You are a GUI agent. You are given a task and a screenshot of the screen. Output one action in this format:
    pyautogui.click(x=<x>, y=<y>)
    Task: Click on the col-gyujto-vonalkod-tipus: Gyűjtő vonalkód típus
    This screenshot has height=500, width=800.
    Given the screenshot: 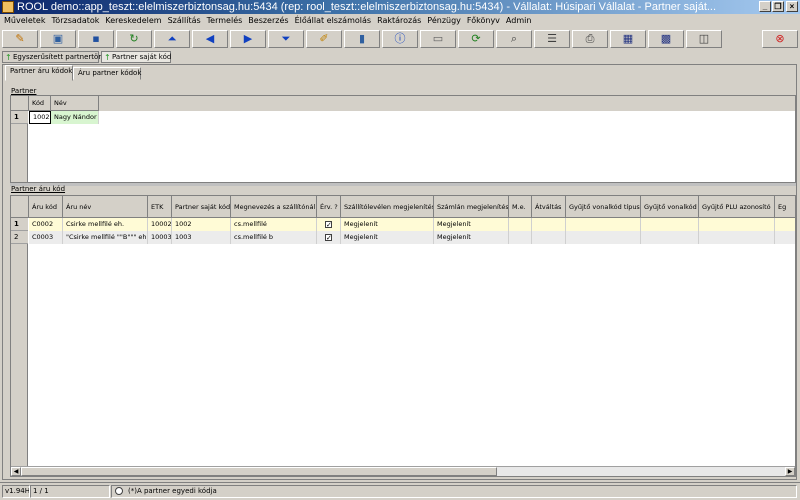 What is the action you would take?
    pyautogui.click(x=603, y=207)
    